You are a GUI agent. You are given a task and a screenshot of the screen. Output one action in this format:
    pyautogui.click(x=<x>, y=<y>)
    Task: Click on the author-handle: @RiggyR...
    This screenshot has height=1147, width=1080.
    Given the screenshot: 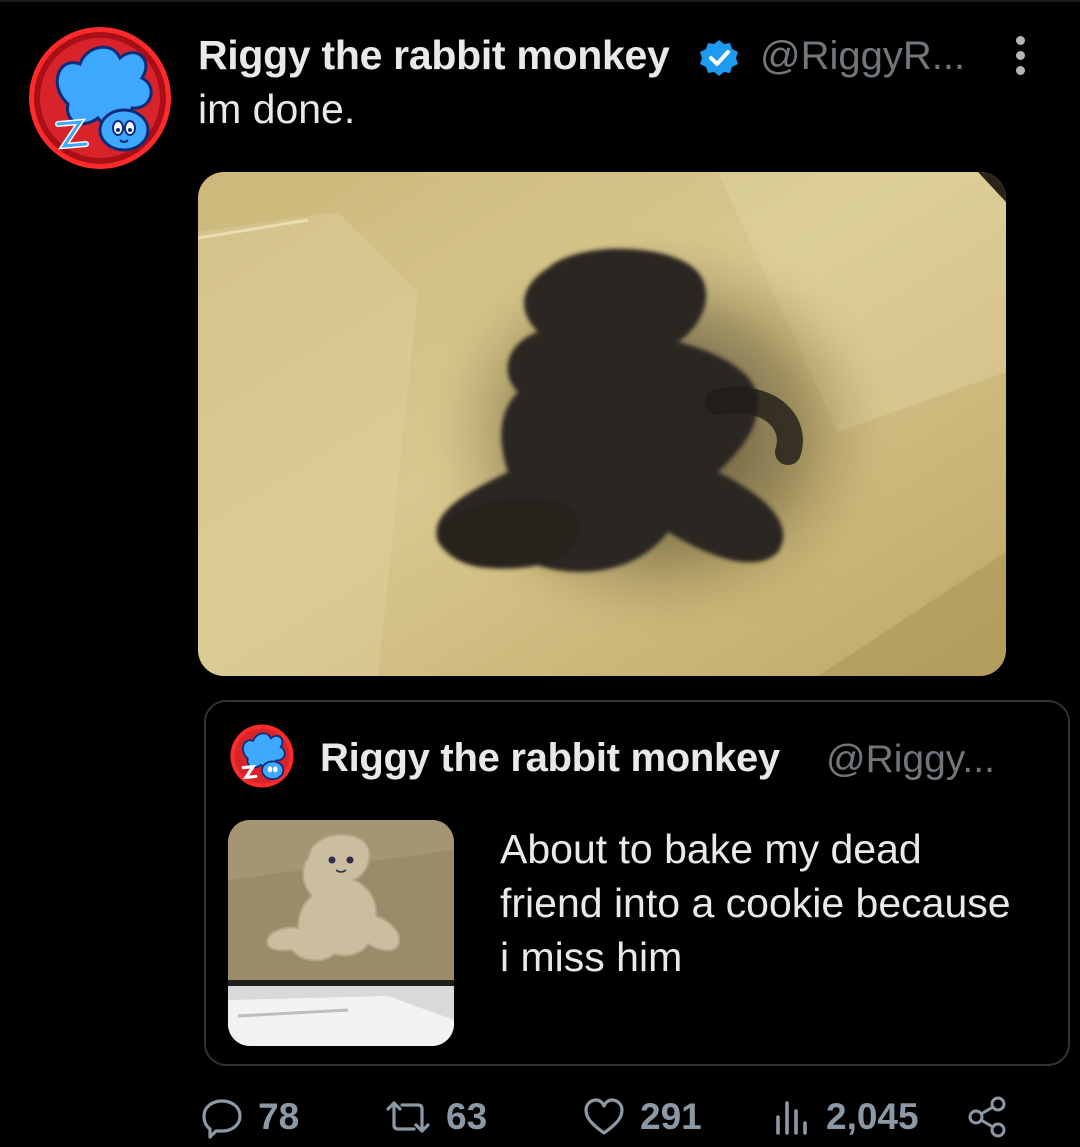 What is the action you would take?
    pyautogui.click(x=862, y=56)
    